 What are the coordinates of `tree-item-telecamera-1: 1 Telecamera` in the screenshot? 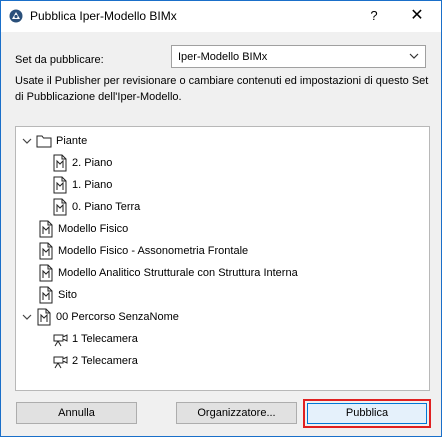 It's located at (95, 339).